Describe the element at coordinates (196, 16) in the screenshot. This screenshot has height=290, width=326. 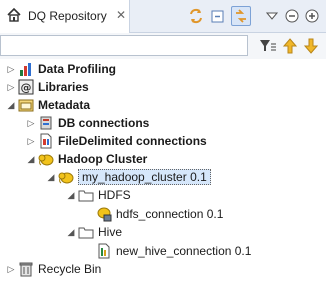
I see `sync-icon` at that location.